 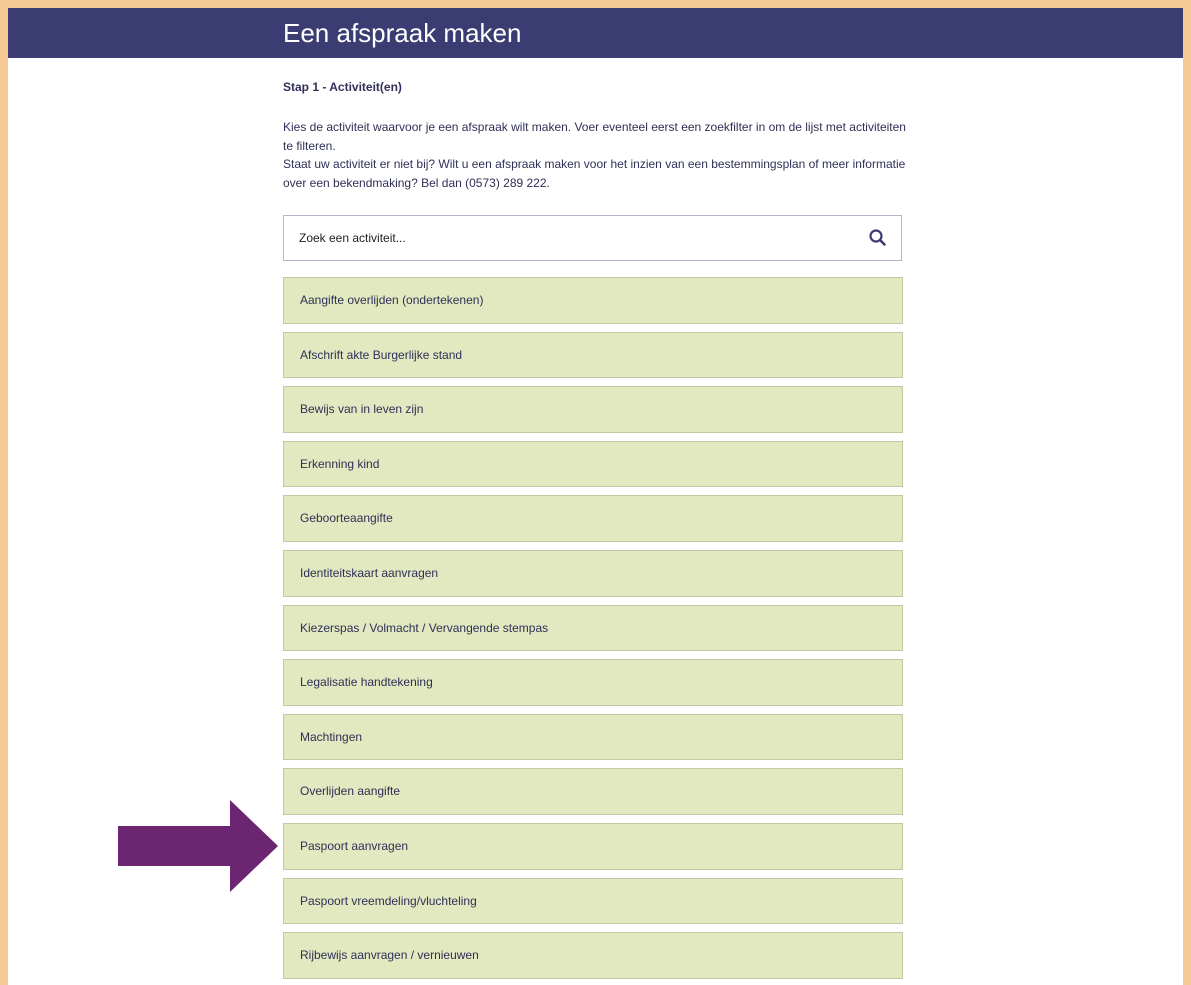 What do you see at coordinates (595, 33) in the screenshot?
I see `page-header: Een afspraak maken` at bounding box center [595, 33].